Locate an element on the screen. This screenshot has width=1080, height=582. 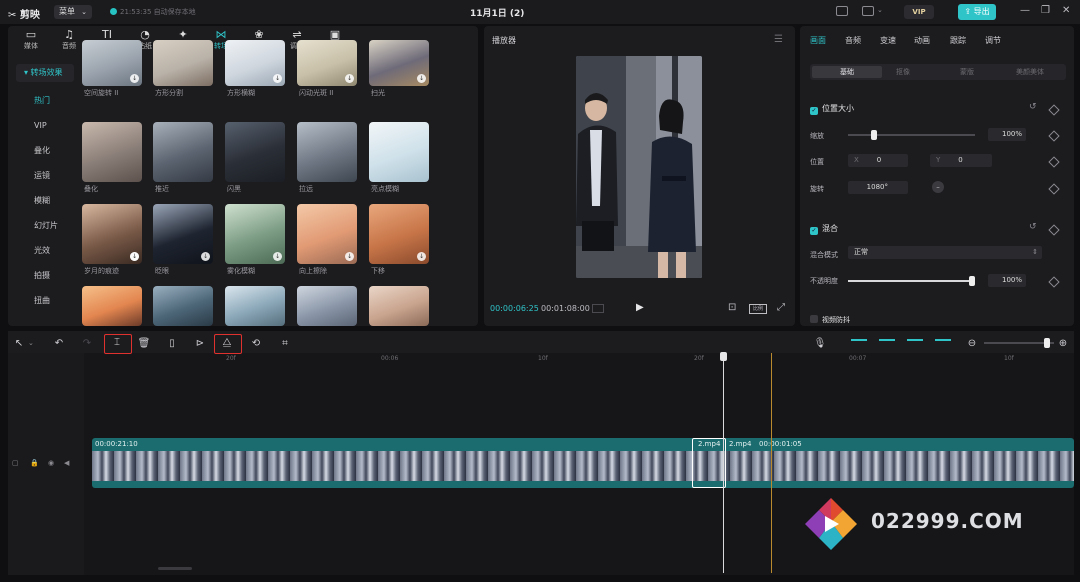
opacity-keyframe-icon is located at coordinates (1054, 282).